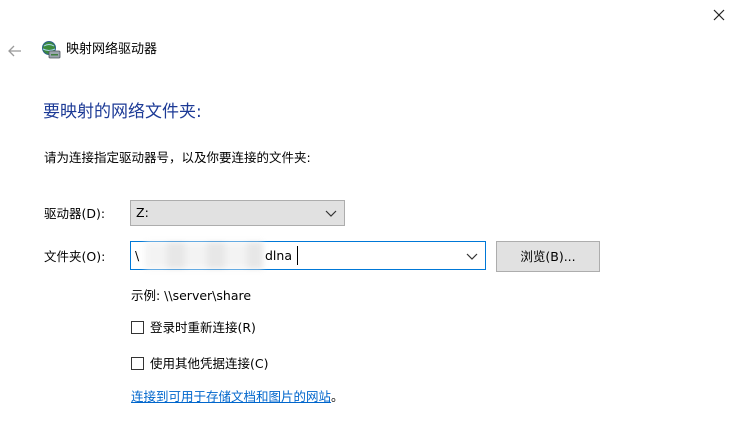  Describe the element at coordinates (51, 50) in the screenshot. I see `network-drive-icon` at that location.